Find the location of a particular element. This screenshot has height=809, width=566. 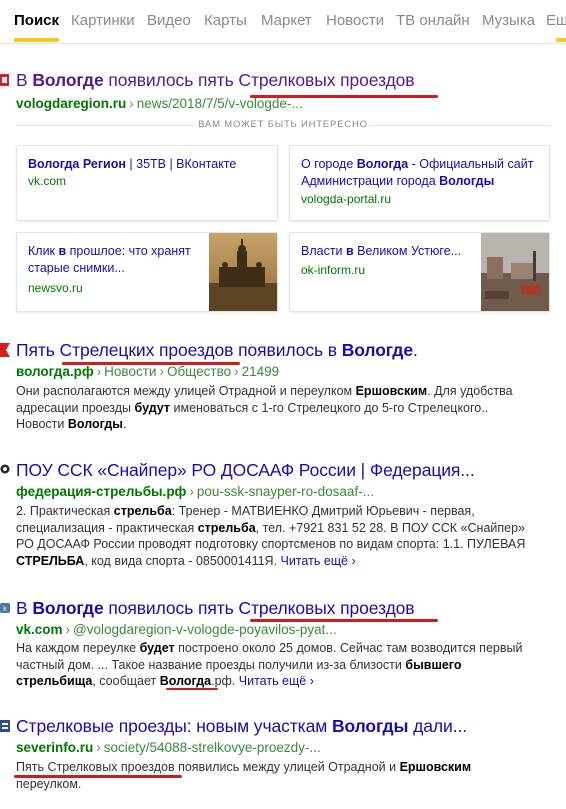

severinfo-favicon is located at coordinates (5, 726).